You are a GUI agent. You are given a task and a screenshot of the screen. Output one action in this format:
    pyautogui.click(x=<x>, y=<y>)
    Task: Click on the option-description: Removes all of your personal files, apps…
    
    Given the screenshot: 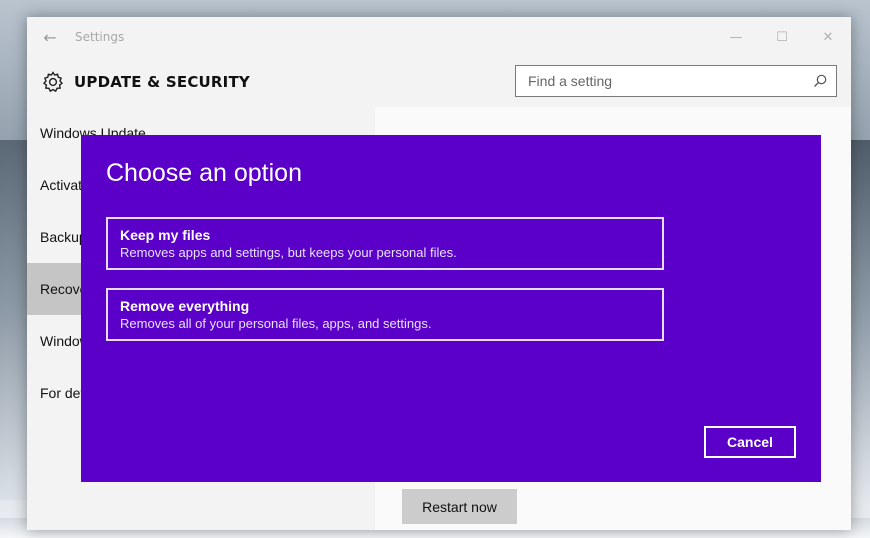 What is the action you would take?
    pyautogui.click(x=276, y=323)
    